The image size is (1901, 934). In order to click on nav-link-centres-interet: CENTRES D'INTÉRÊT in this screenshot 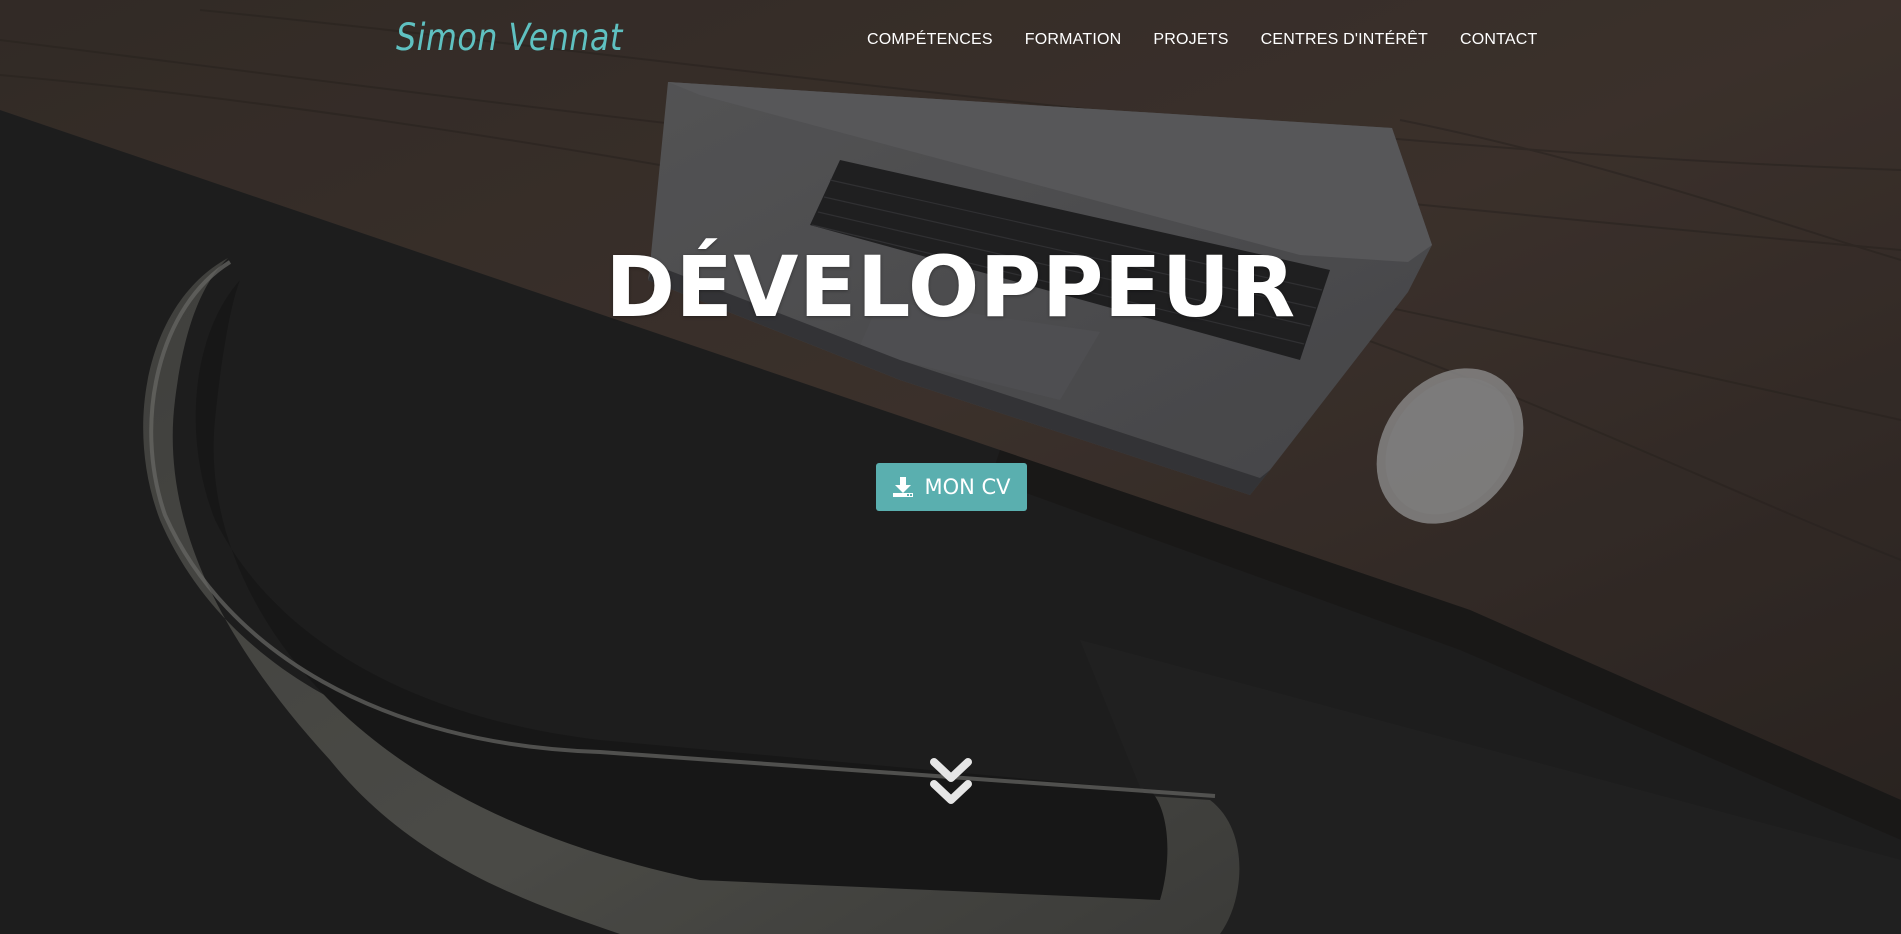, I will do `click(1344, 39)`.